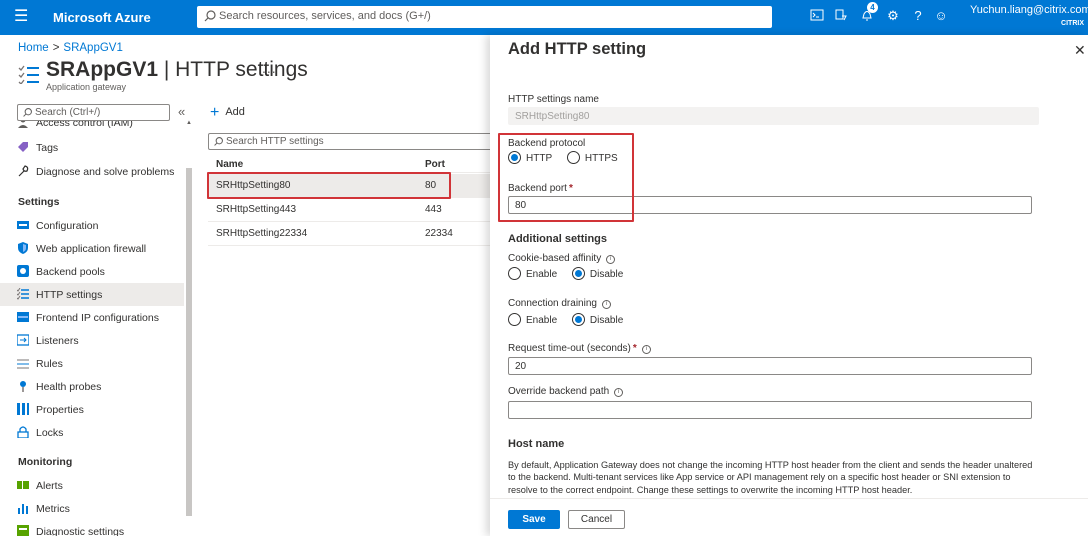  I want to click on radio-draining-disable: Disable, so click(603, 319).